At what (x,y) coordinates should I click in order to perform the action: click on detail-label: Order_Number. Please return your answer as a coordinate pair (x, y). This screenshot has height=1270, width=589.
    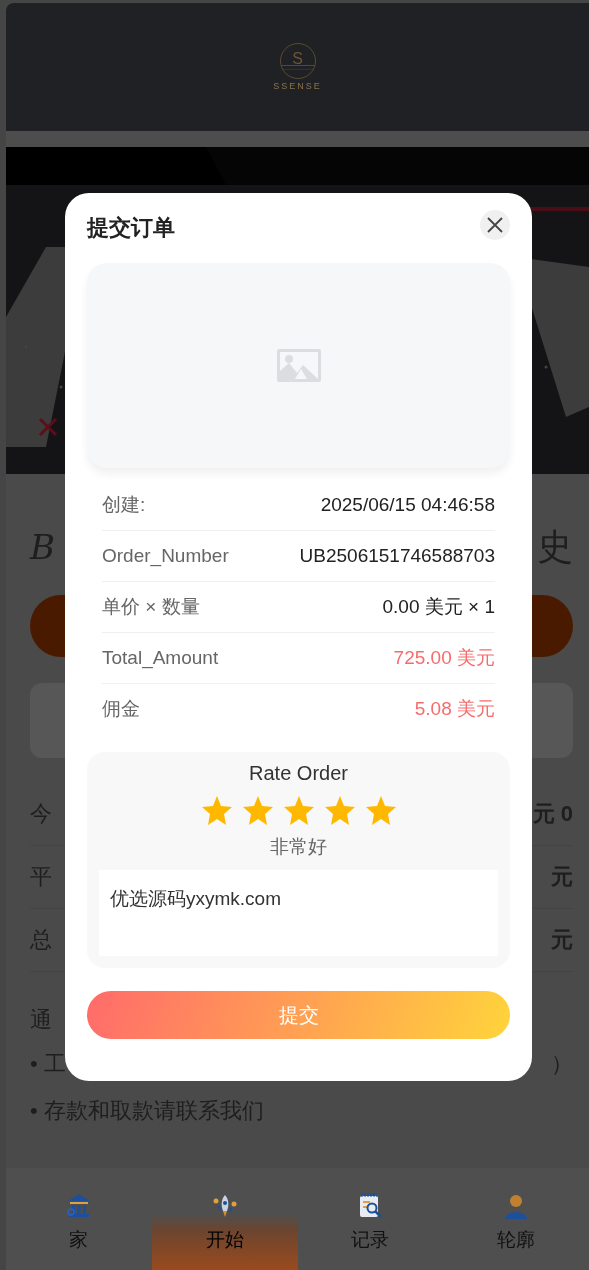
    Looking at the image, I should click on (165, 556).